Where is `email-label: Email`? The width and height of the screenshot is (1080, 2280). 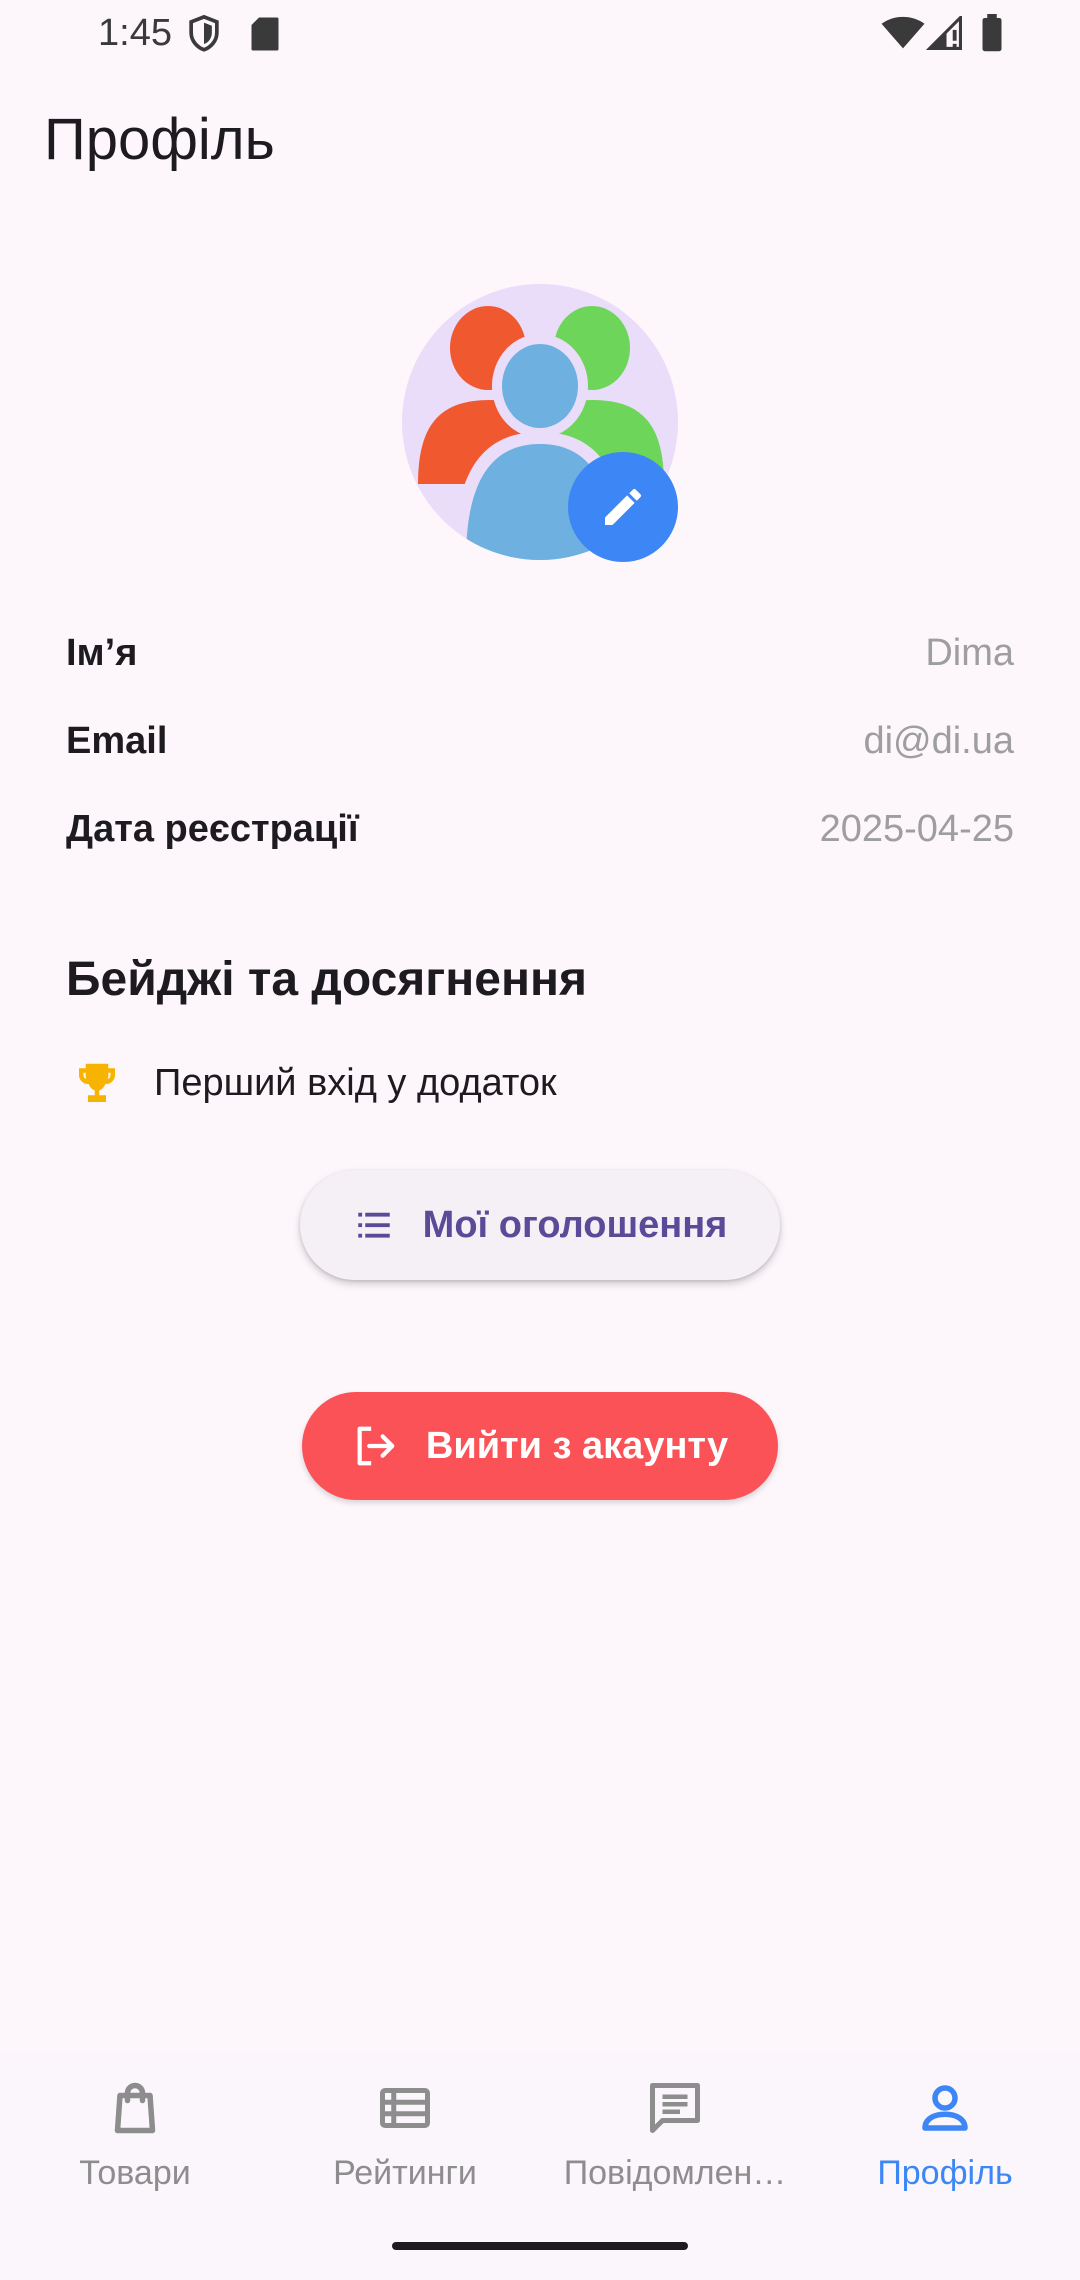
email-label: Email is located at coordinates (117, 741).